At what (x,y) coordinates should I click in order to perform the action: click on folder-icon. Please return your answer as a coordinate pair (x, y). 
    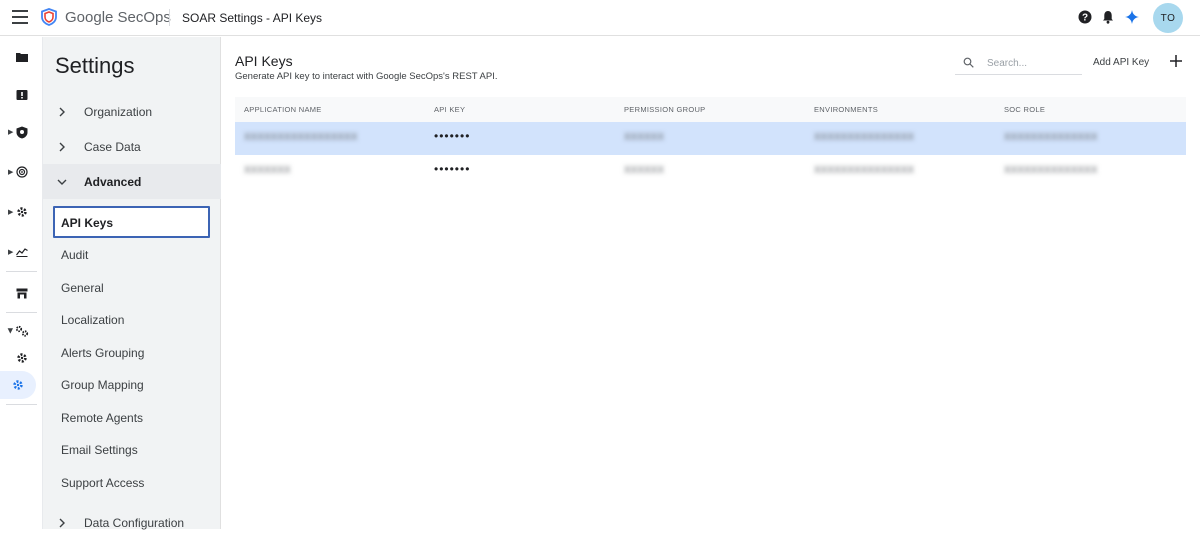
    Looking at the image, I should click on (21, 57).